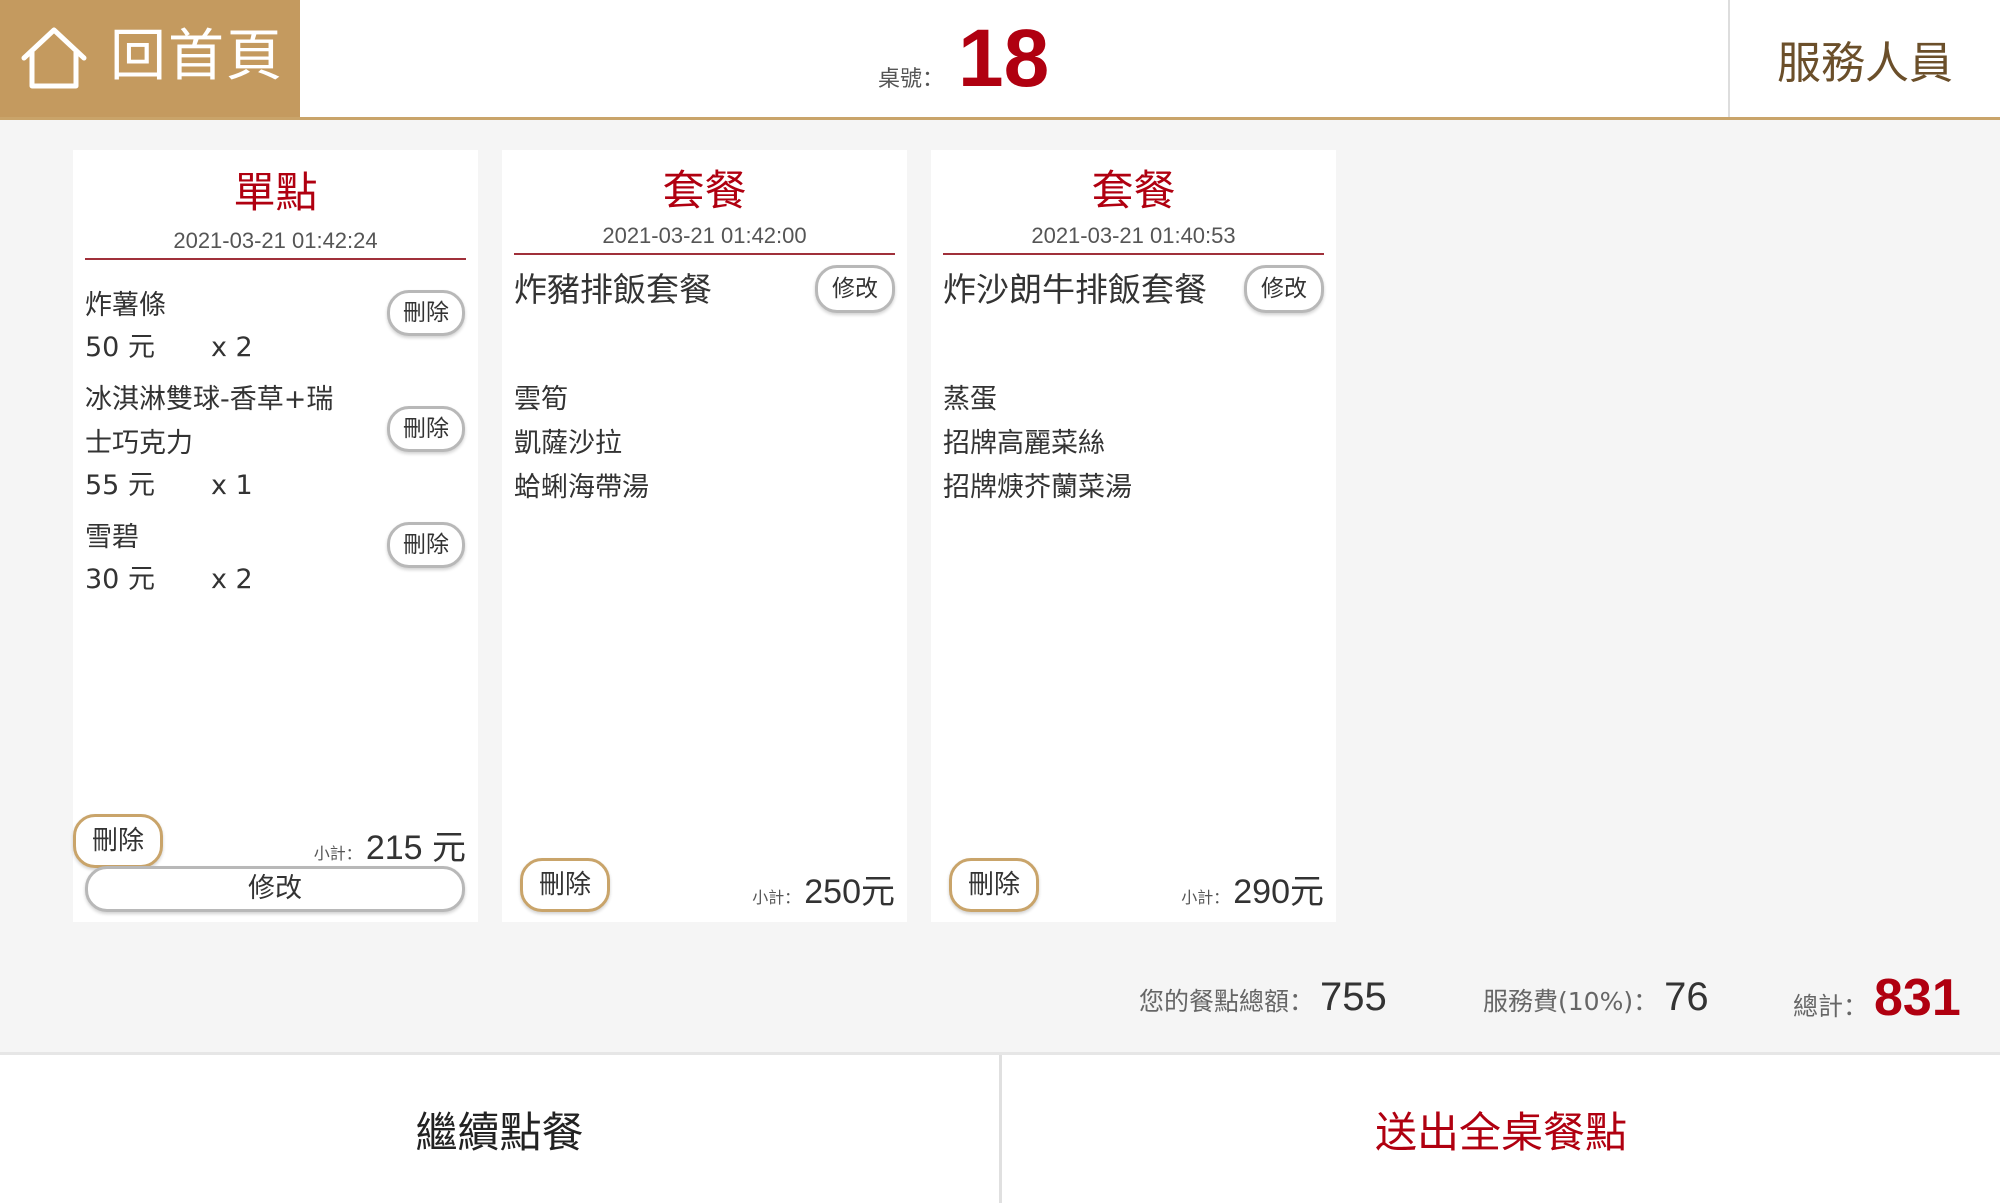 The width and height of the screenshot is (2000, 1203). I want to click on service-fee-label: 服務費(10%)：, so click(1571, 1001).